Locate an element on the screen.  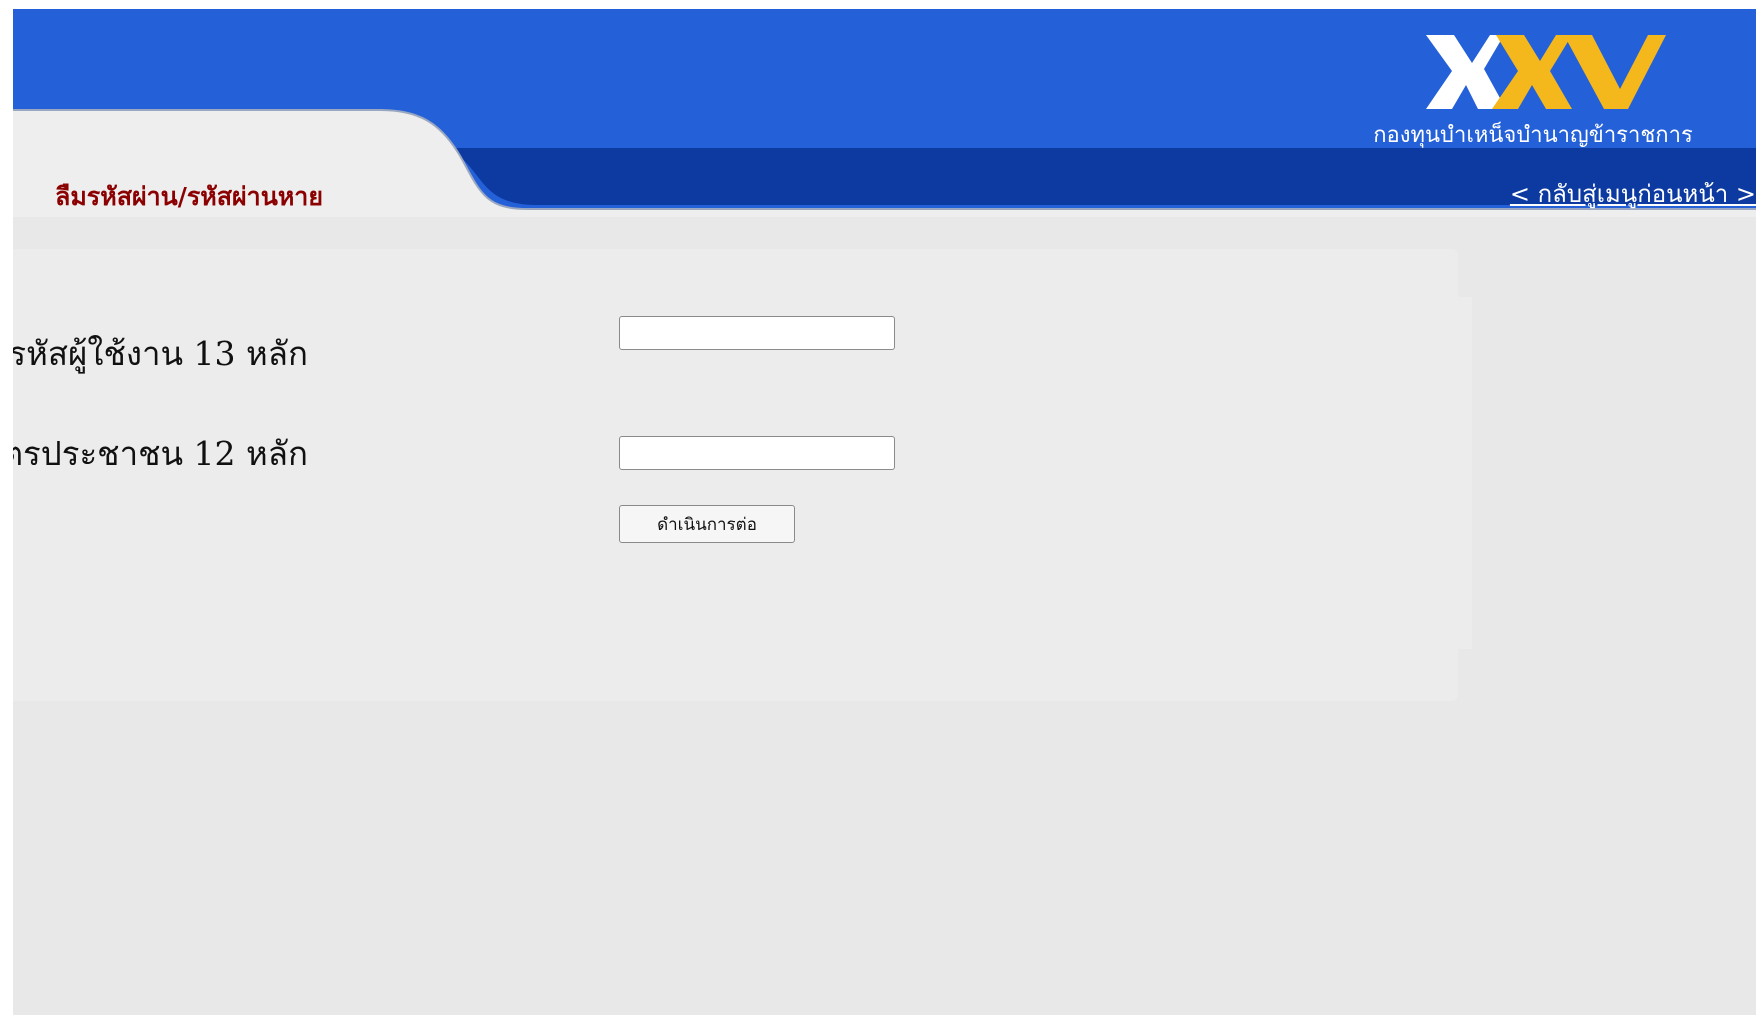
user-id-input is located at coordinates (757, 333).